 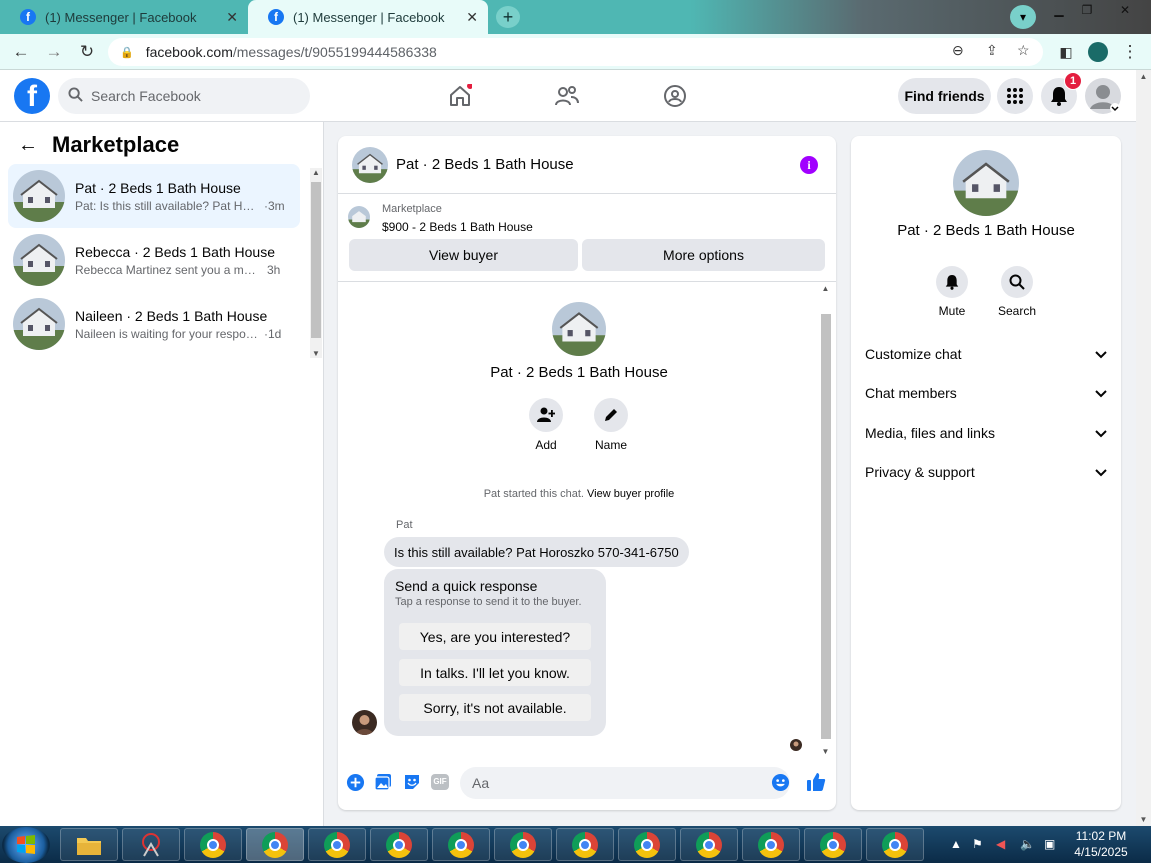 I want to click on quick-response-option: Sorry, it's not available., so click(x=495, y=707).